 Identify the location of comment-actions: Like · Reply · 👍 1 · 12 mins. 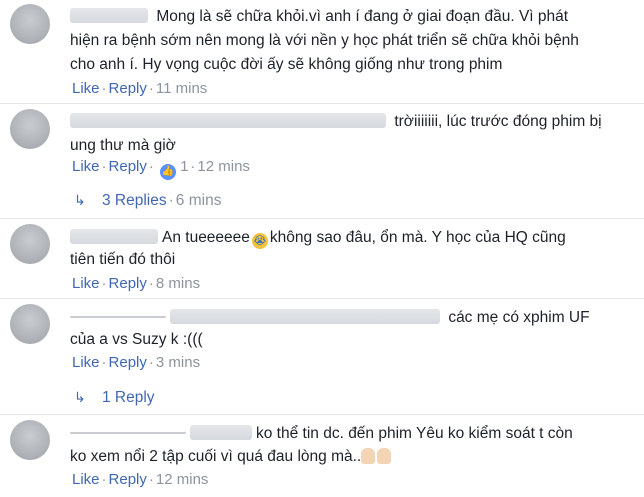
(161, 168).